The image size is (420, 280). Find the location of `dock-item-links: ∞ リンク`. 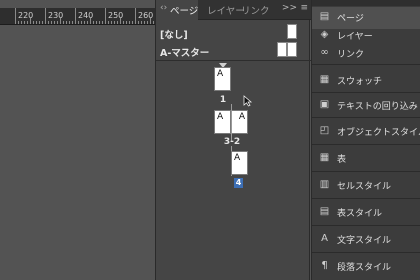

dock-item-links: ∞ リンク is located at coordinates (366, 54).